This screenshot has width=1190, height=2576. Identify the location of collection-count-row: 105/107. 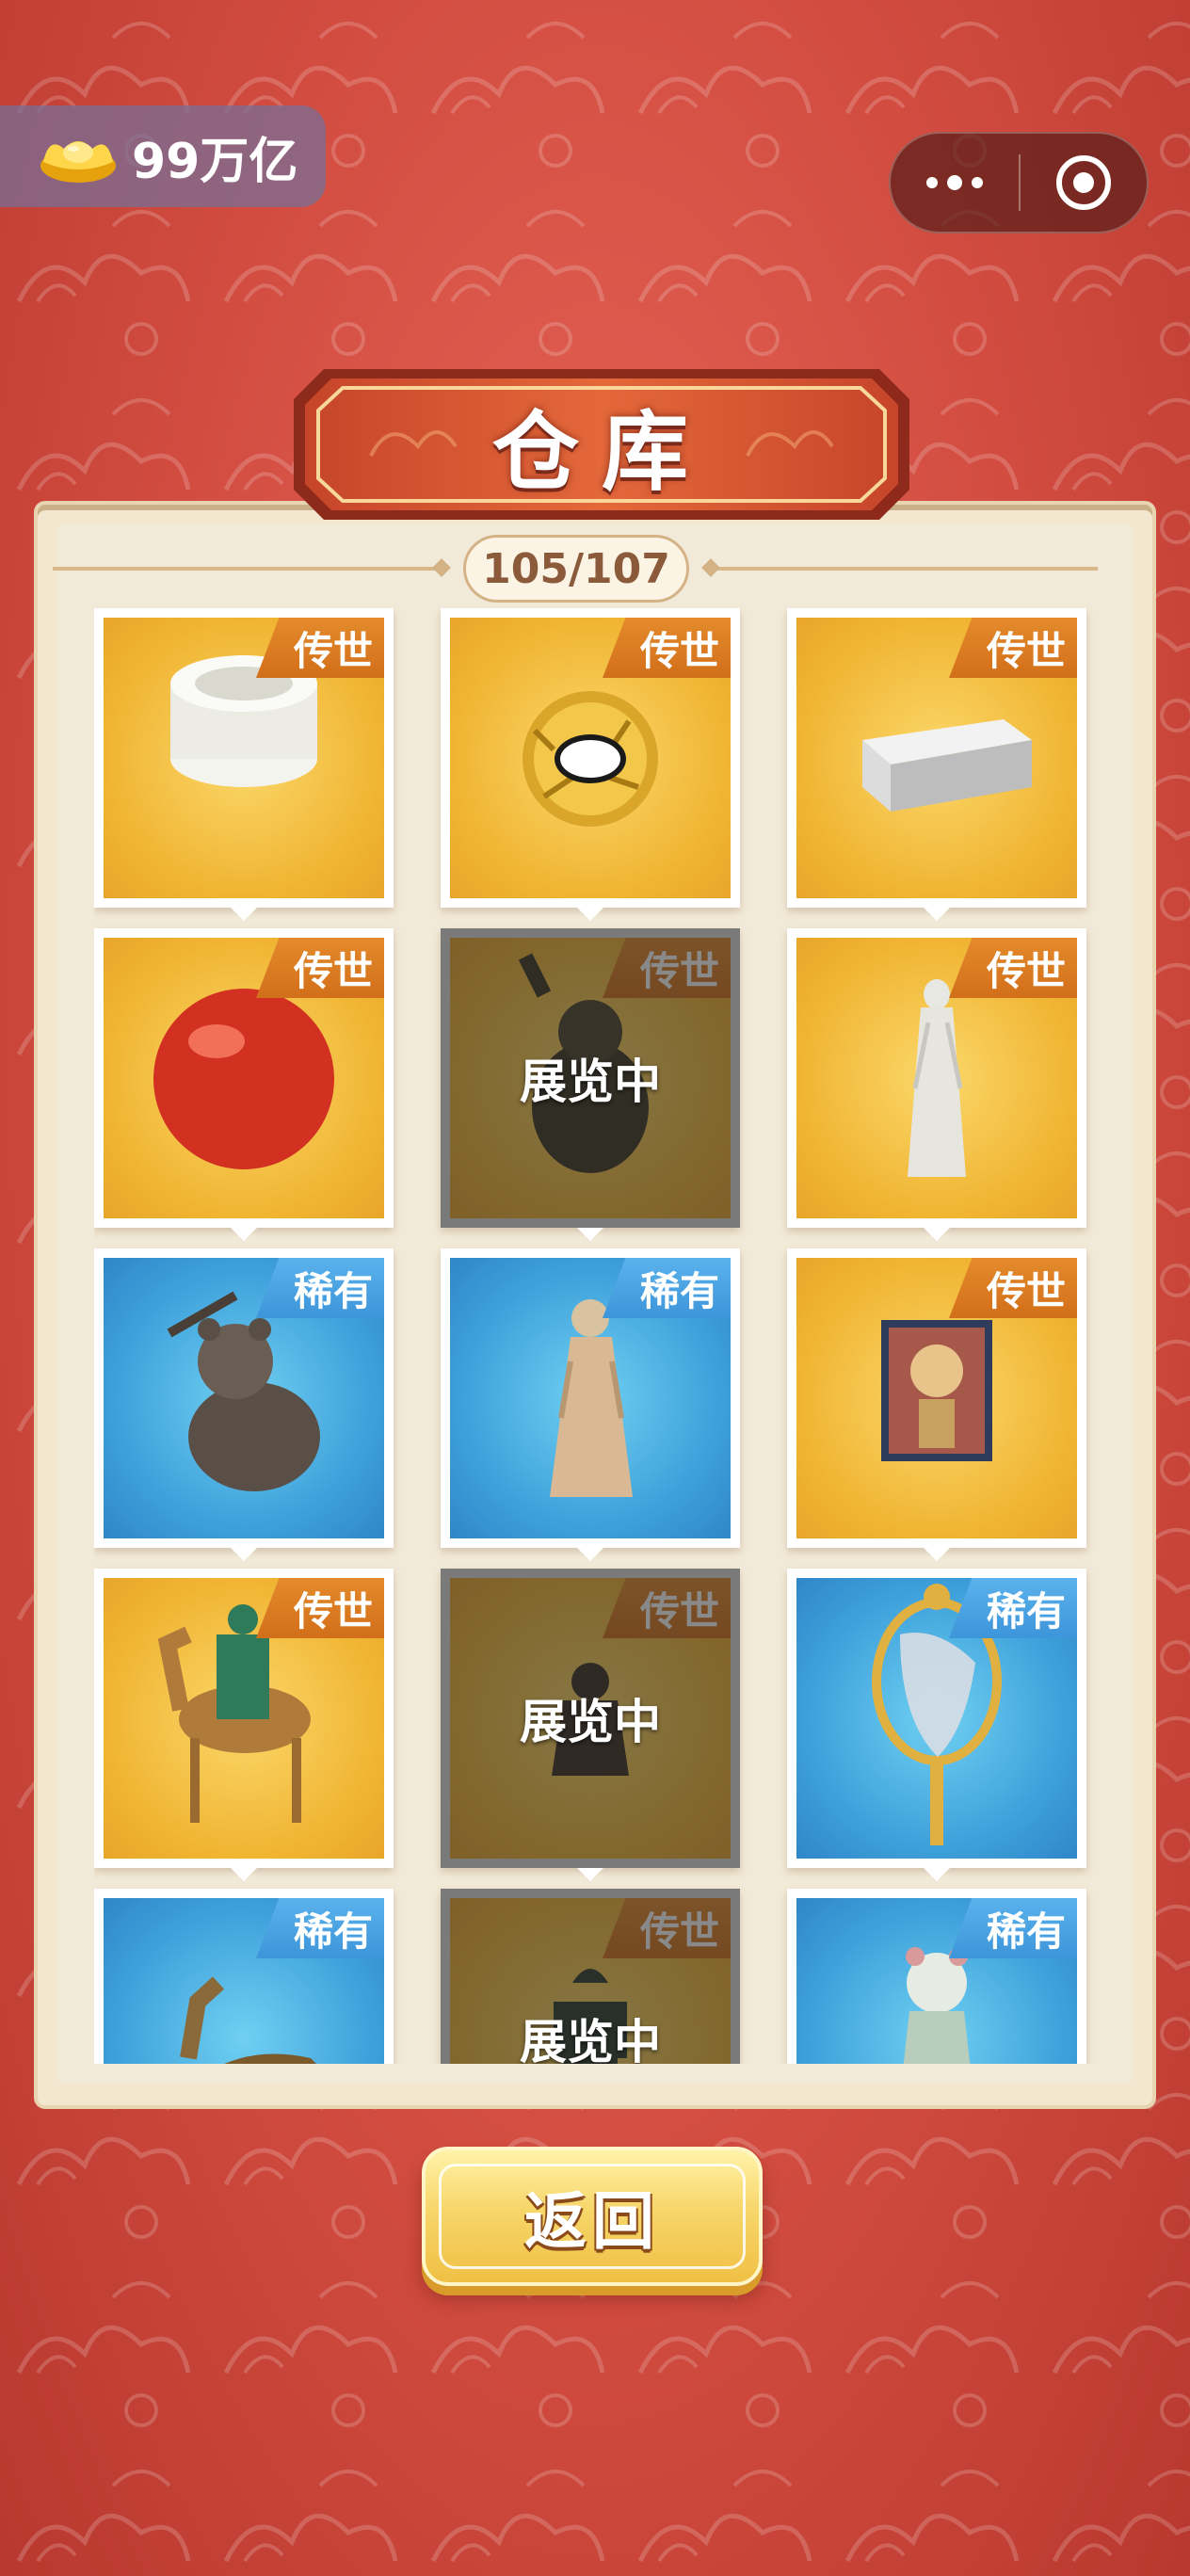
(575, 569).